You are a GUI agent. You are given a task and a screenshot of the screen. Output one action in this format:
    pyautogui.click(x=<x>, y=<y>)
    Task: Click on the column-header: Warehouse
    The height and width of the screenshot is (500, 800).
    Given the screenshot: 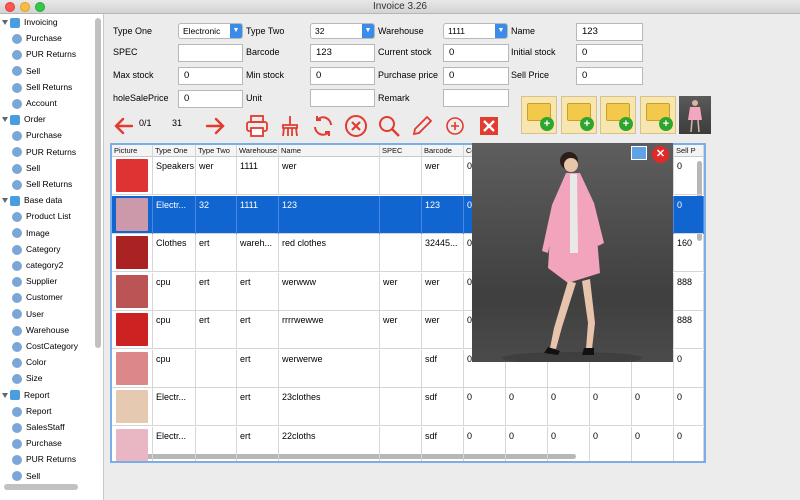 What is the action you would take?
    pyautogui.click(x=258, y=151)
    